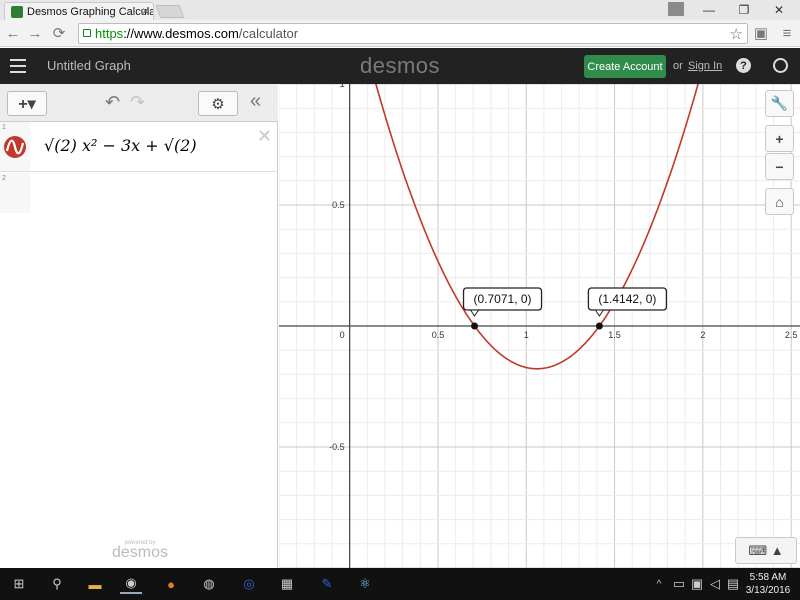 This screenshot has width=800, height=600. What do you see at coordinates (743, 65) in the screenshot?
I see `help-icon: ?` at bounding box center [743, 65].